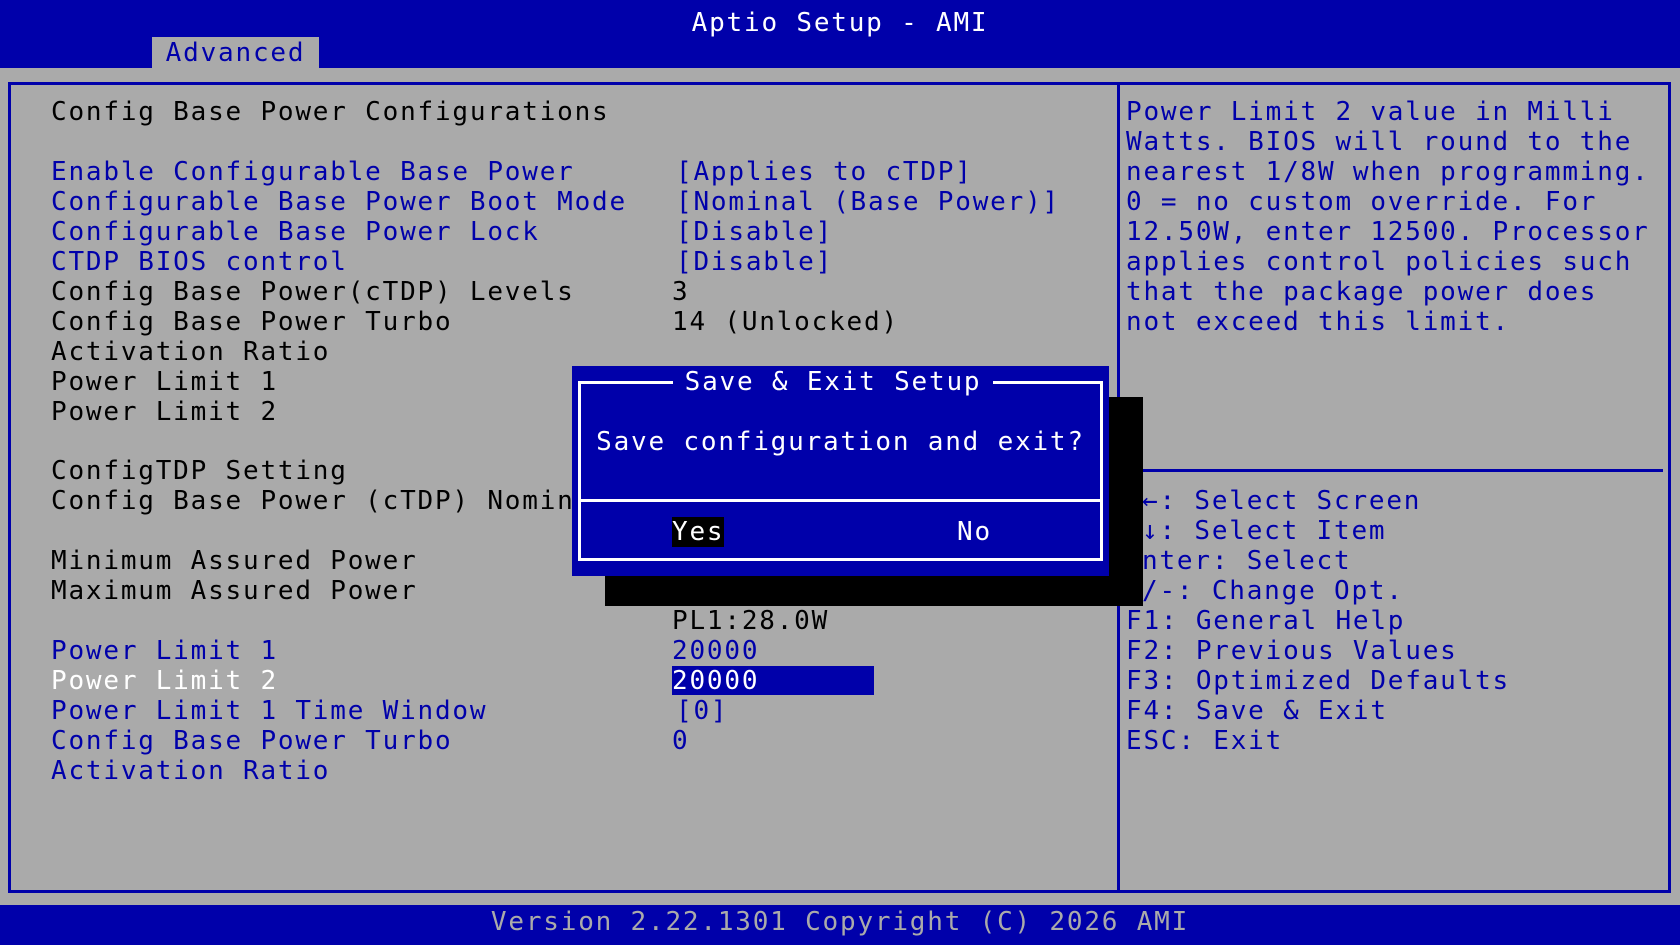 This screenshot has width=1680, height=945. What do you see at coordinates (313, 172) in the screenshot?
I see `setting-label-enable-config-base-power: Enable Configurable Base Power` at bounding box center [313, 172].